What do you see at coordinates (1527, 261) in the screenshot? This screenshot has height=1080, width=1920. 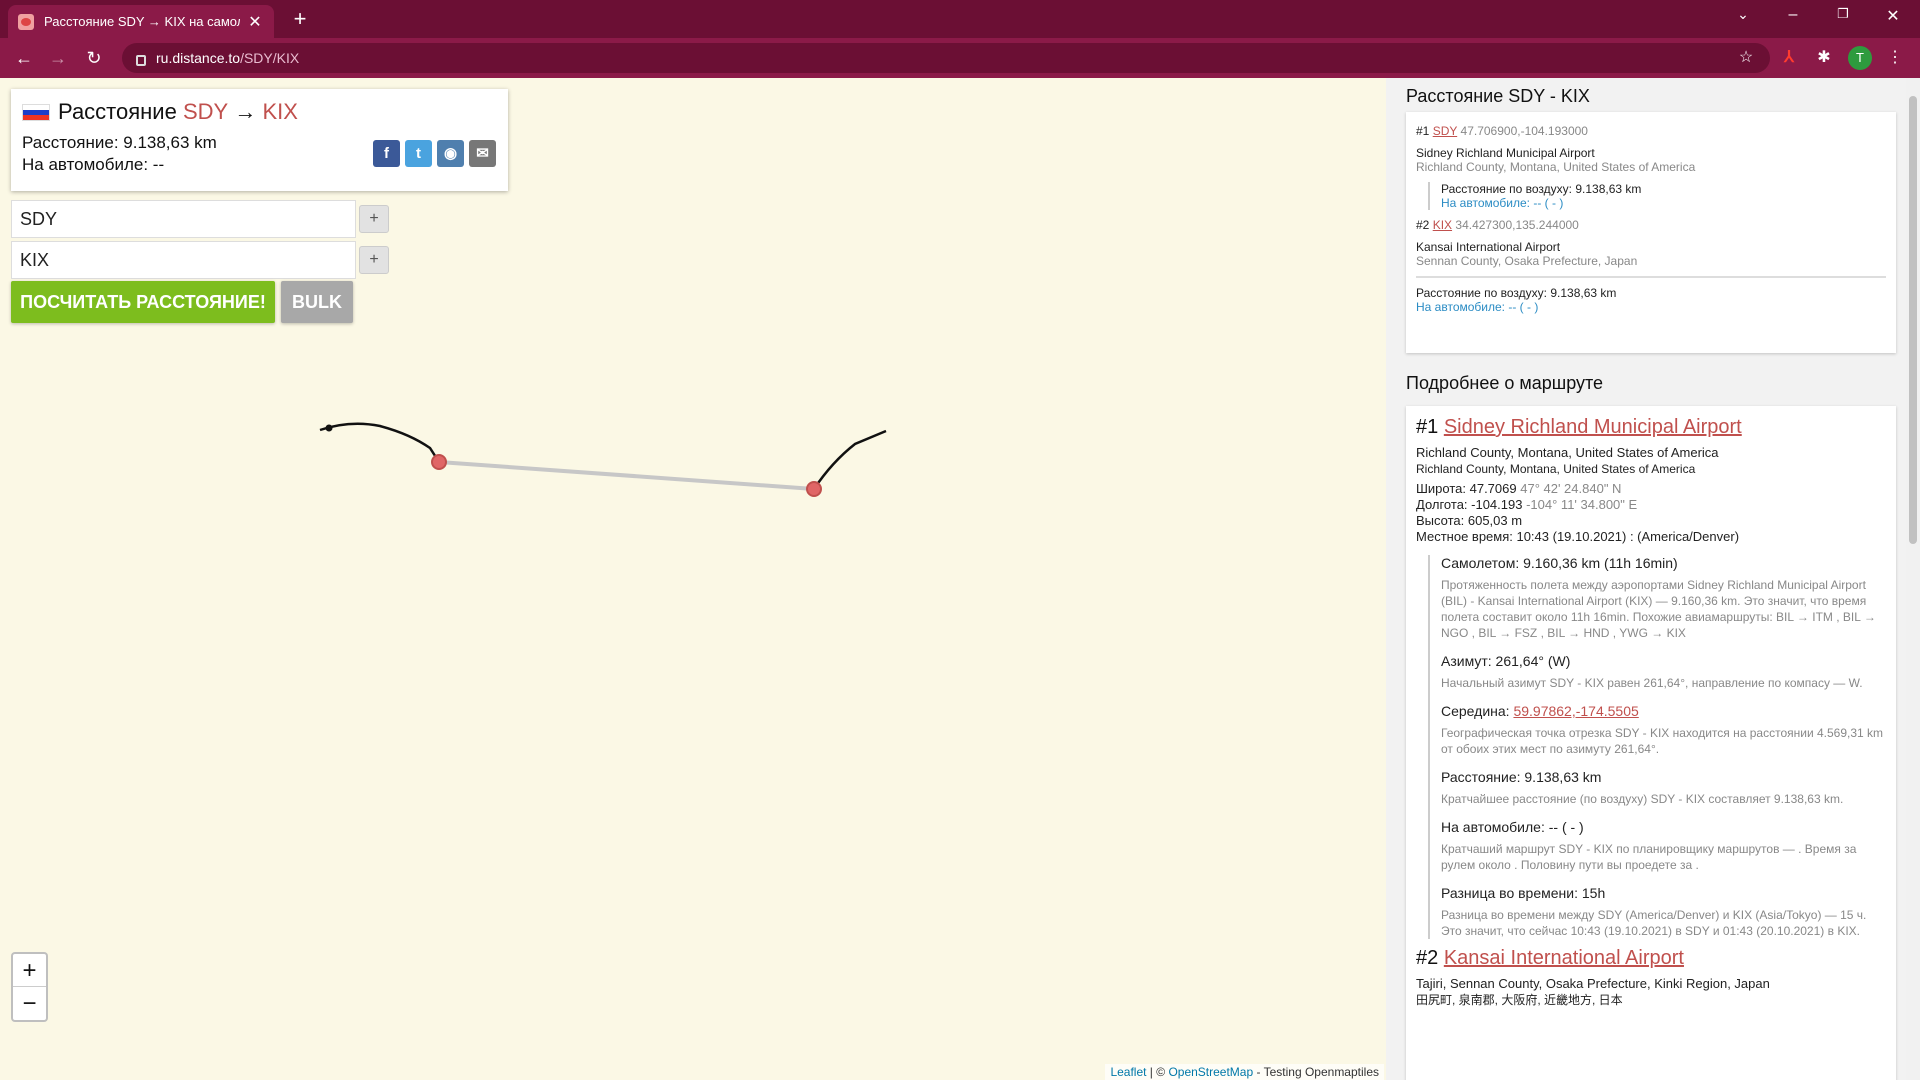 I see `point-b-region: Sennan County, Osaka Prefecture, Japan` at bounding box center [1527, 261].